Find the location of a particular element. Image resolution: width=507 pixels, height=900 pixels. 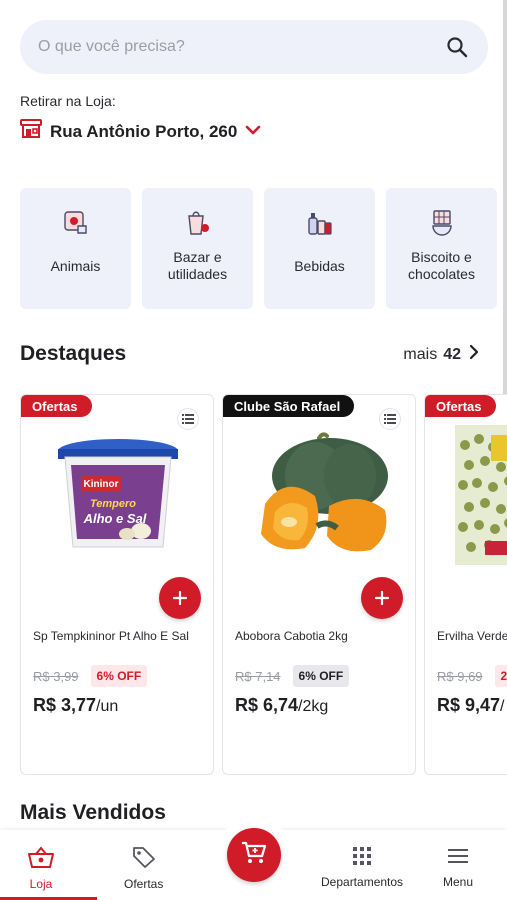

cart-button is located at coordinates (254, 855).